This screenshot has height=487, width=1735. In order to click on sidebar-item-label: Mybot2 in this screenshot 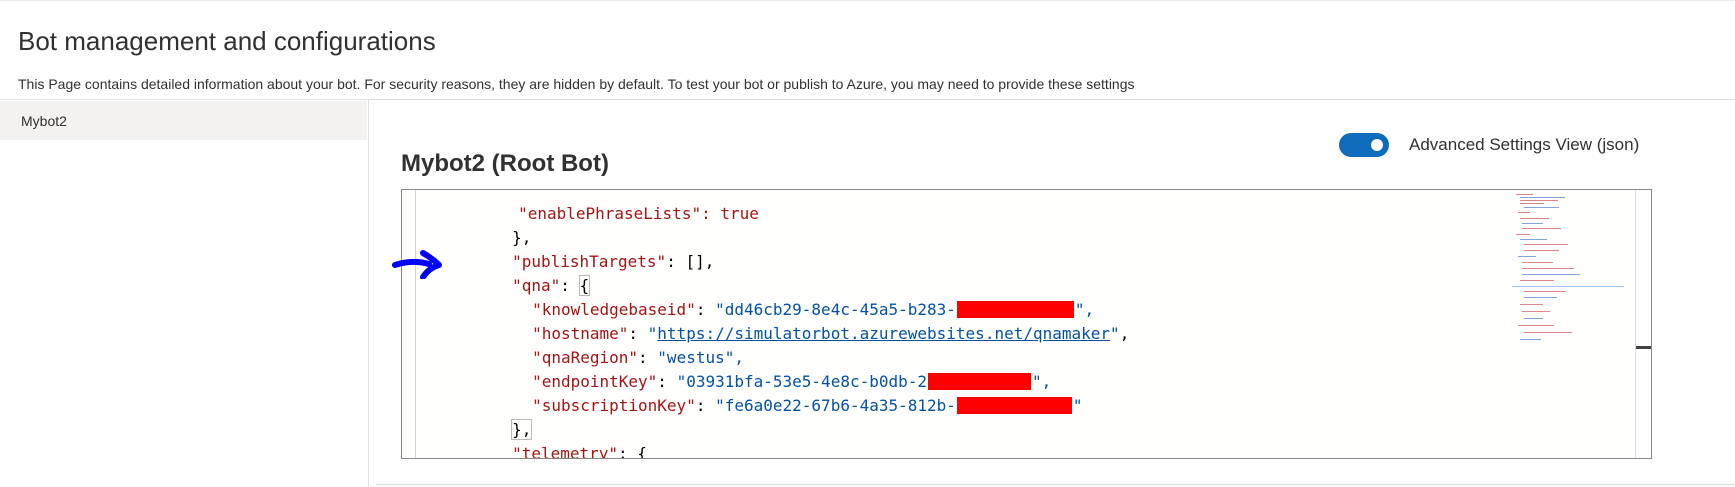, I will do `click(44, 121)`.